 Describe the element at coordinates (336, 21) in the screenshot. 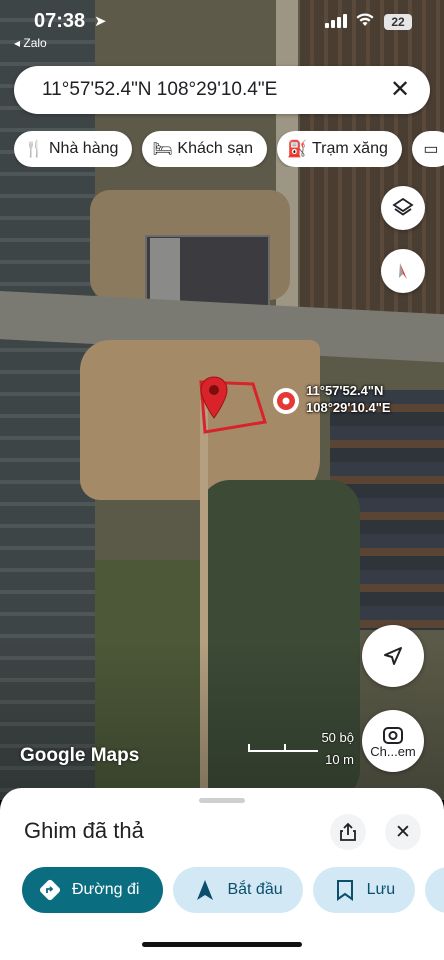

I see `cellular-signal-icon` at that location.